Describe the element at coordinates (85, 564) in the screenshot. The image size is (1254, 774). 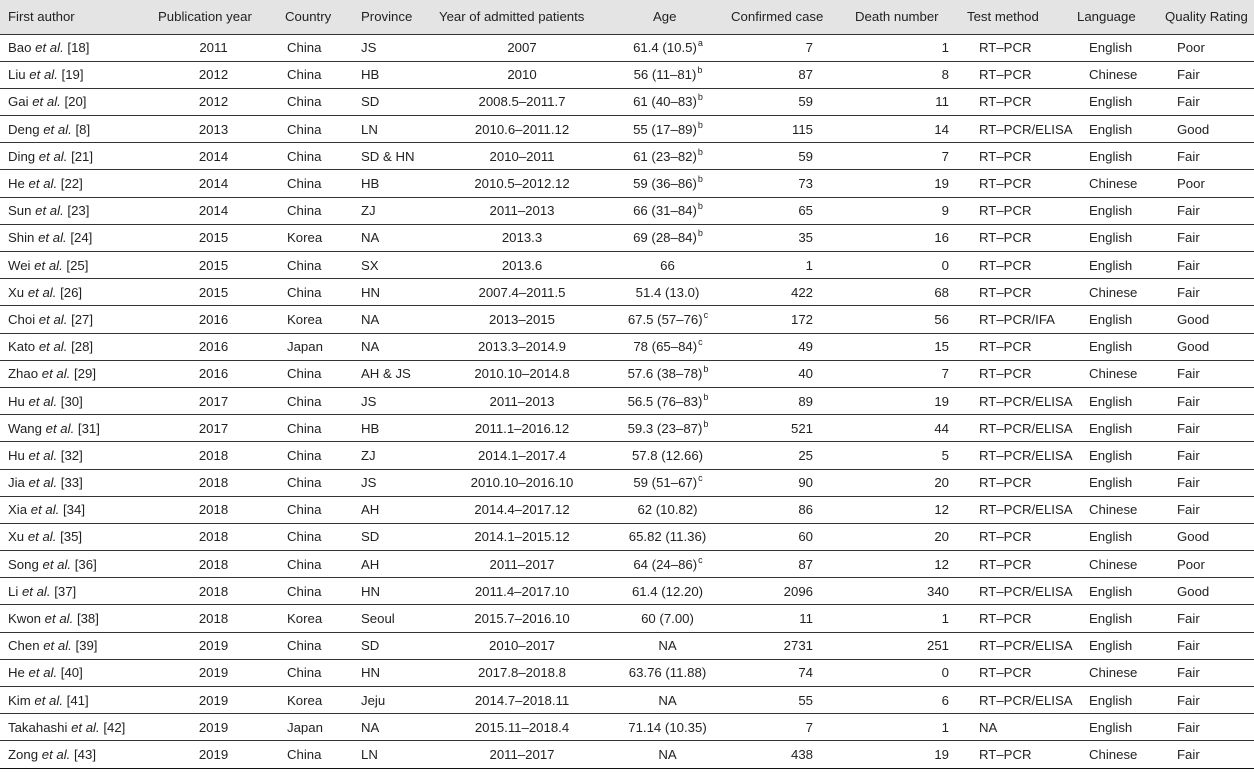
I see `author-ref: [36]` at that location.